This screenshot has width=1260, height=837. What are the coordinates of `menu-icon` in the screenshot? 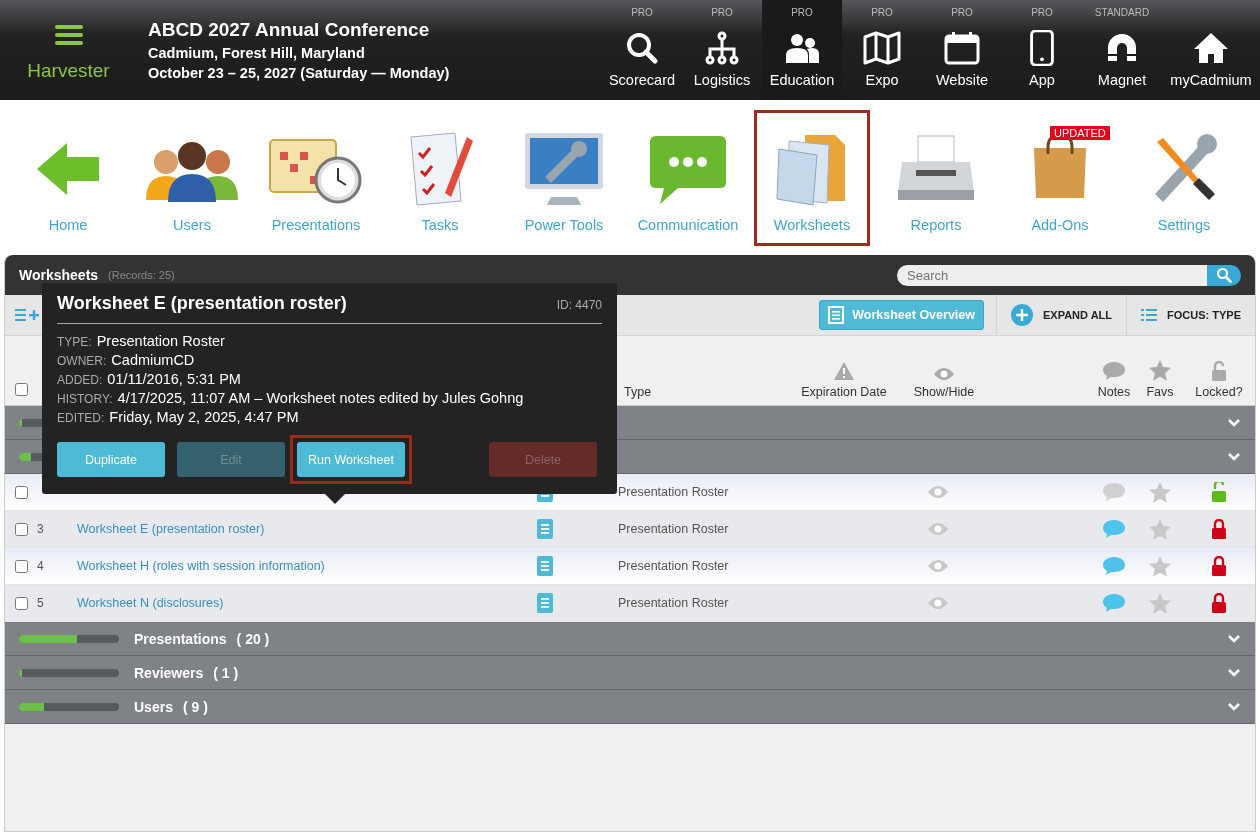 It's located at (68, 35).